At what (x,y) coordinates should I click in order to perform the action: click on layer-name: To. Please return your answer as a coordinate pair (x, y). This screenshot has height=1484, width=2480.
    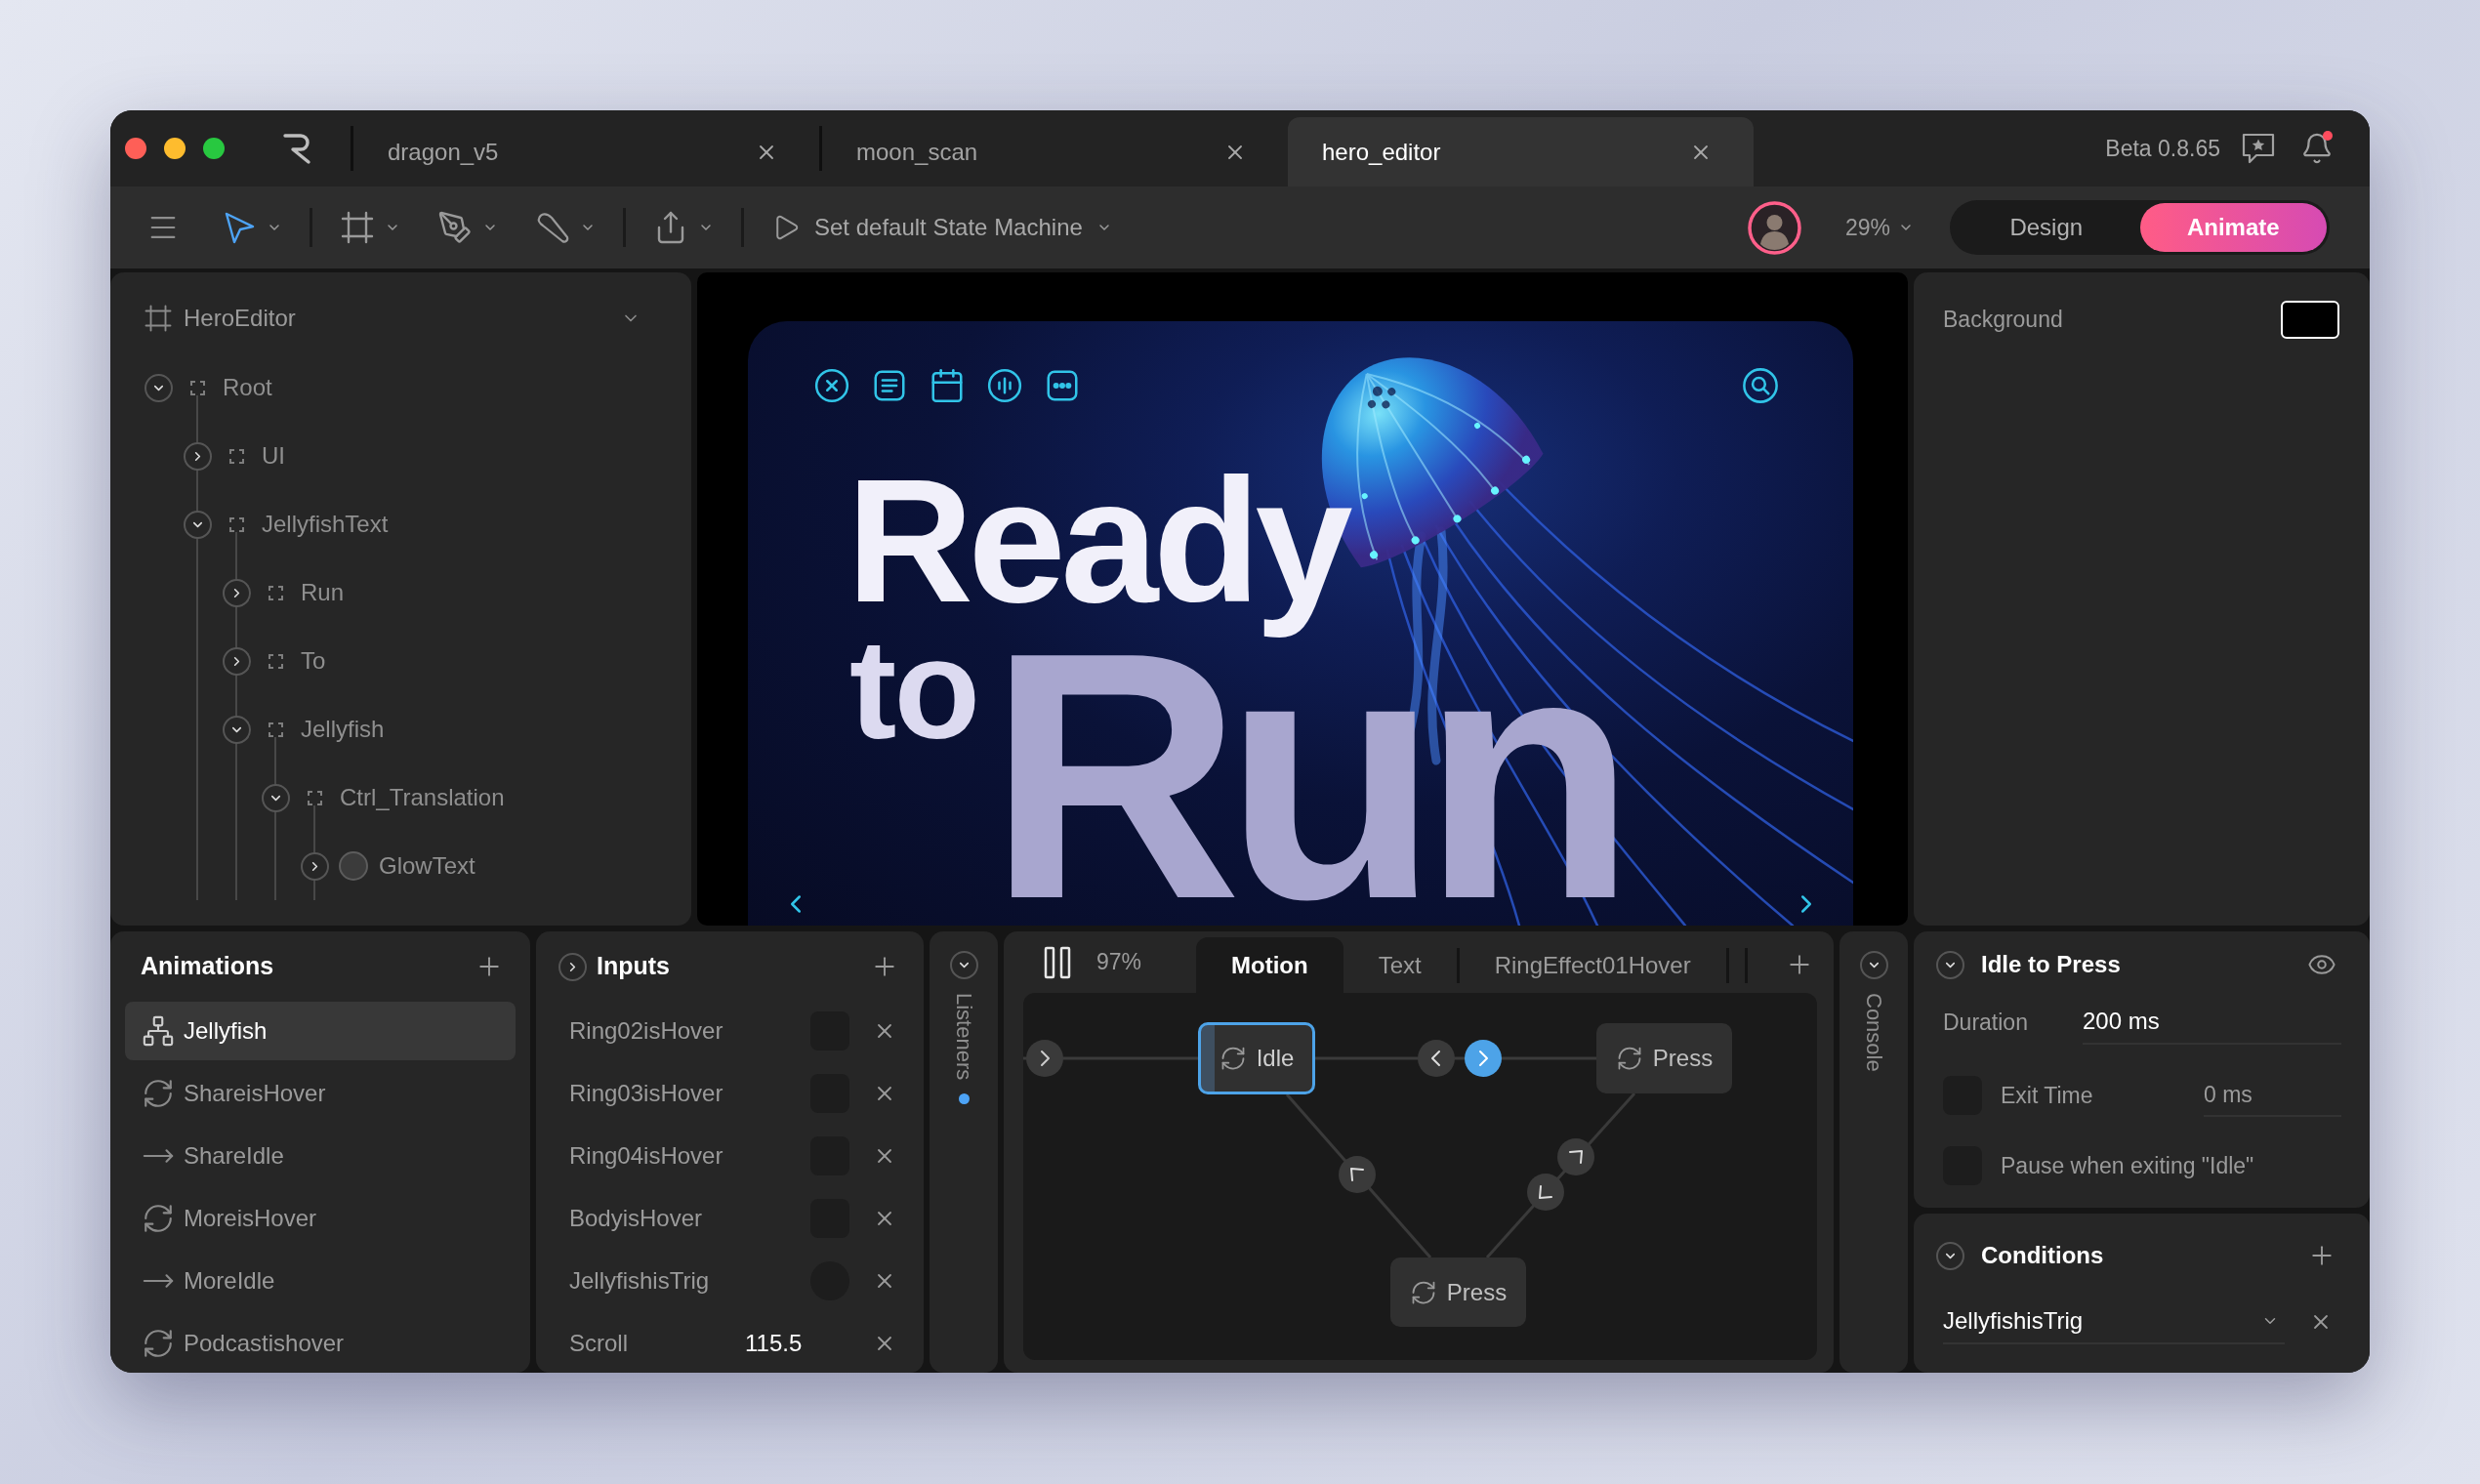
    Looking at the image, I should click on (313, 661).